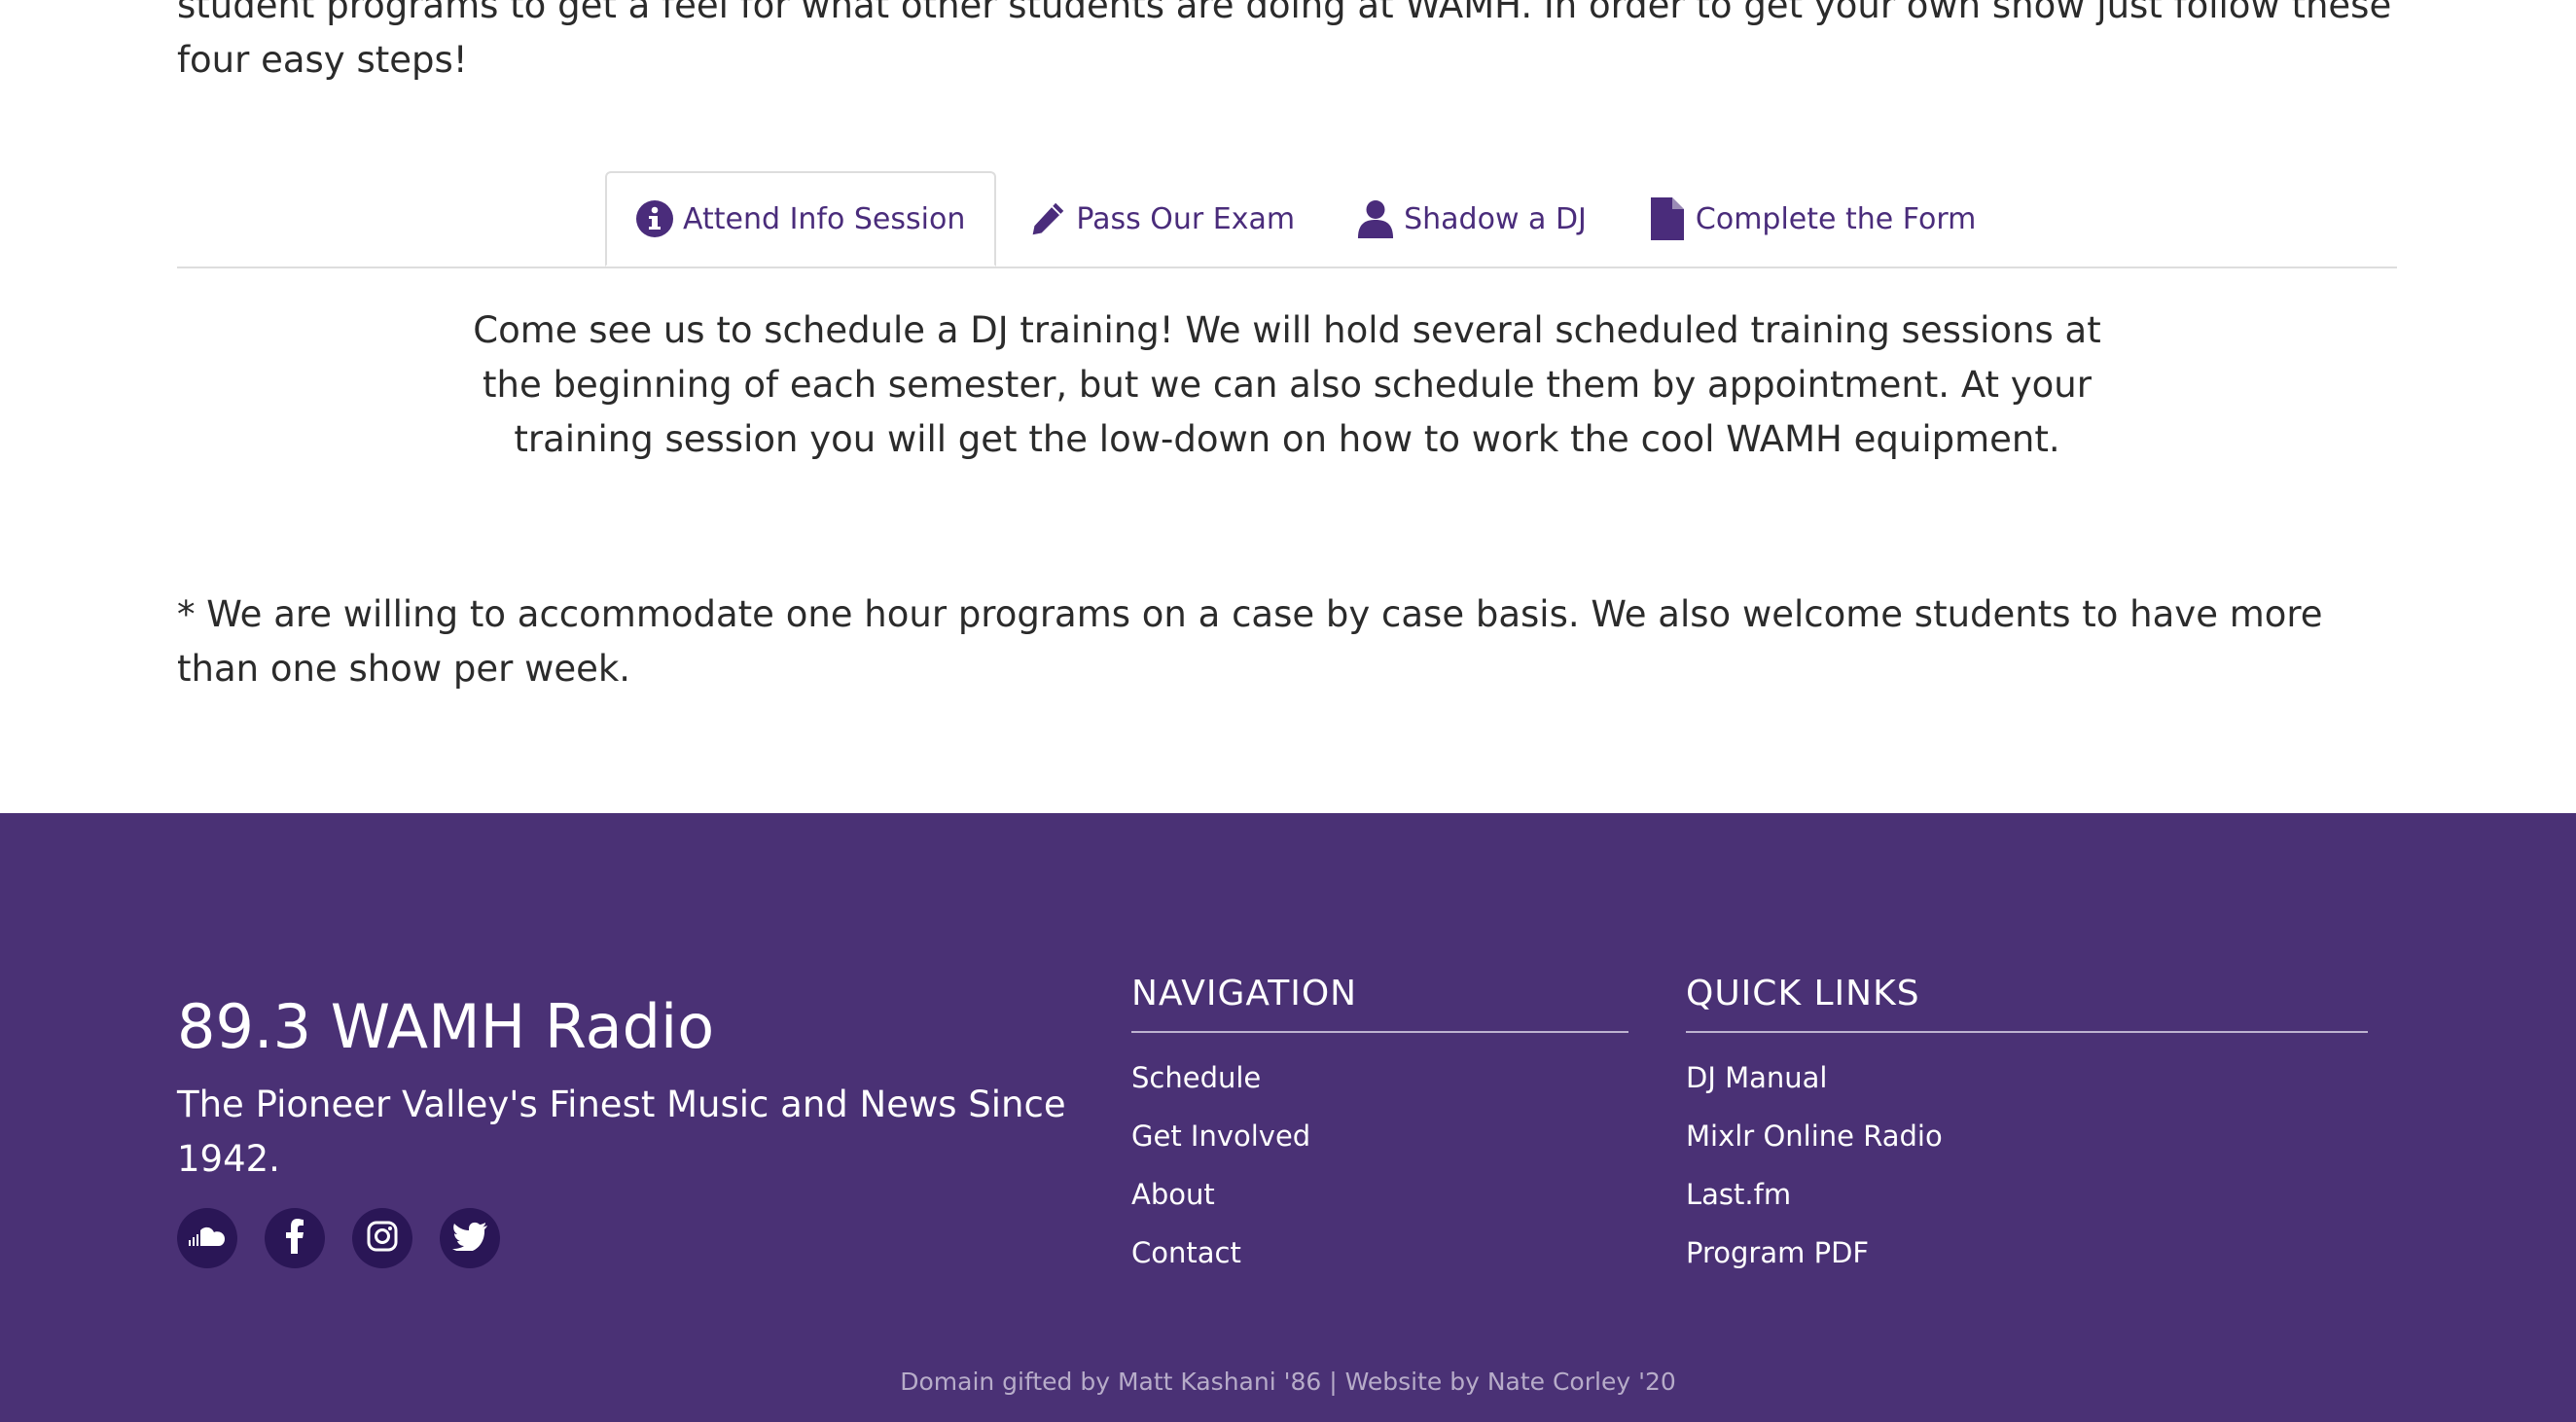  What do you see at coordinates (1756, 1077) in the screenshot?
I see `quick-link-dj-manual: DJ Manual` at bounding box center [1756, 1077].